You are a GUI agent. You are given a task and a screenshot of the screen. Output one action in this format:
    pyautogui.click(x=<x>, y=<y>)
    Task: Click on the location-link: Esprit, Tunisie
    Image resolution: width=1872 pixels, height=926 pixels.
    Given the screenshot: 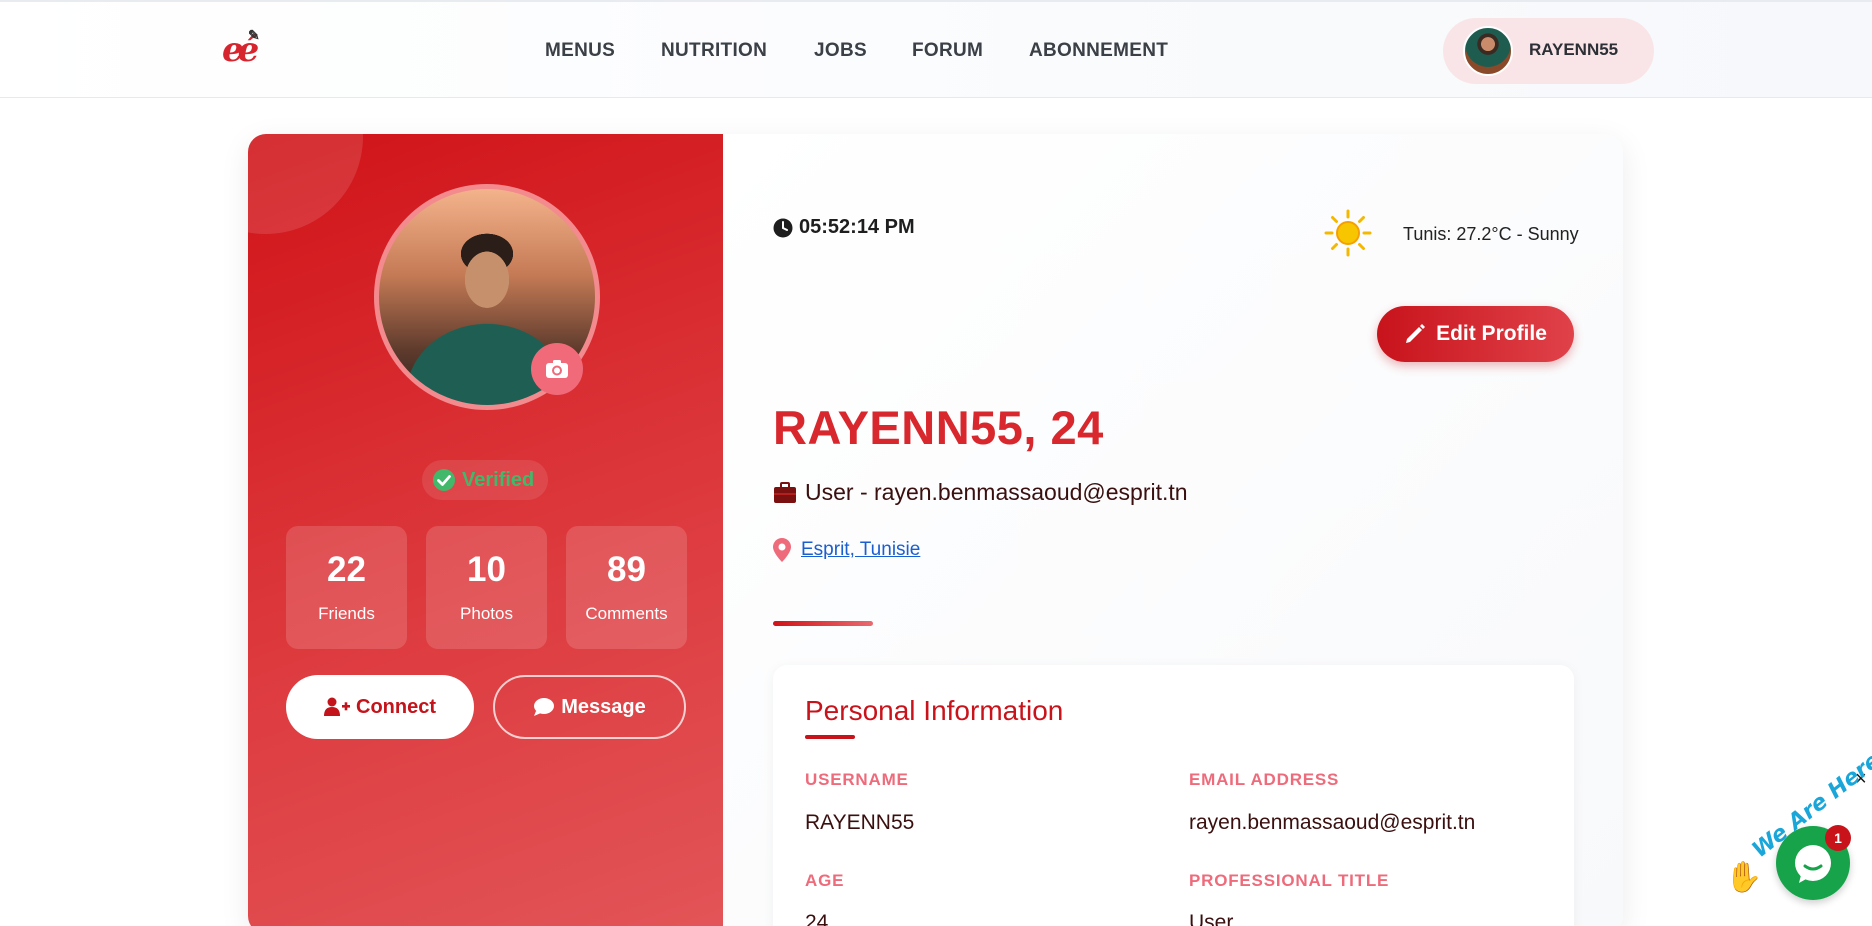 What is the action you would take?
    pyautogui.click(x=860, y=550)
    